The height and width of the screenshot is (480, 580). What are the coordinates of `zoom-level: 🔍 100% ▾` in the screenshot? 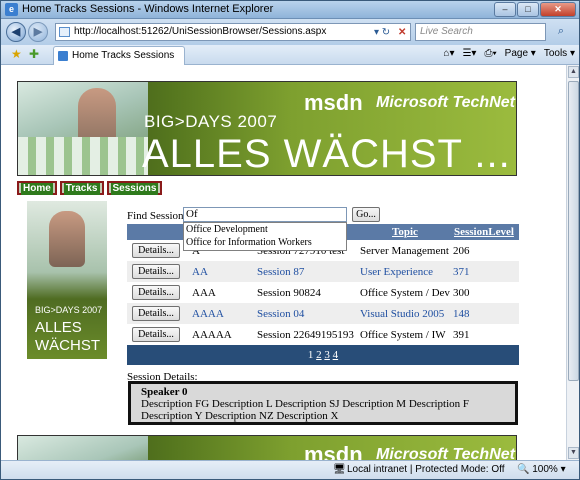 It's located at (541, 469).